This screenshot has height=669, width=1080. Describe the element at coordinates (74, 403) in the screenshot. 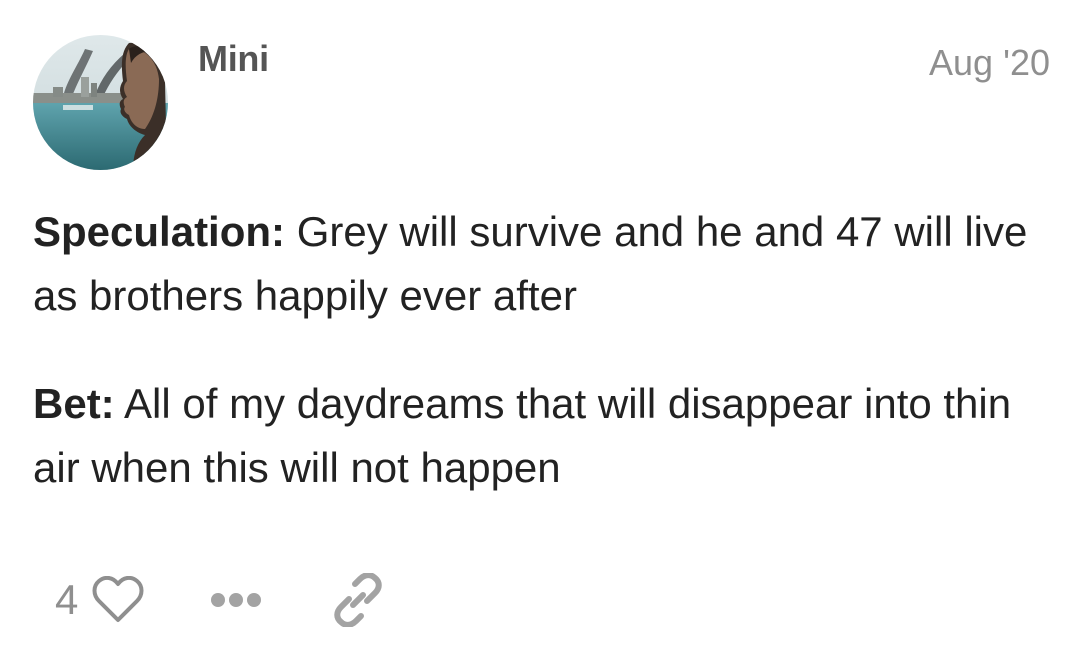

I see `paragraph-label: Bet:` at that location.